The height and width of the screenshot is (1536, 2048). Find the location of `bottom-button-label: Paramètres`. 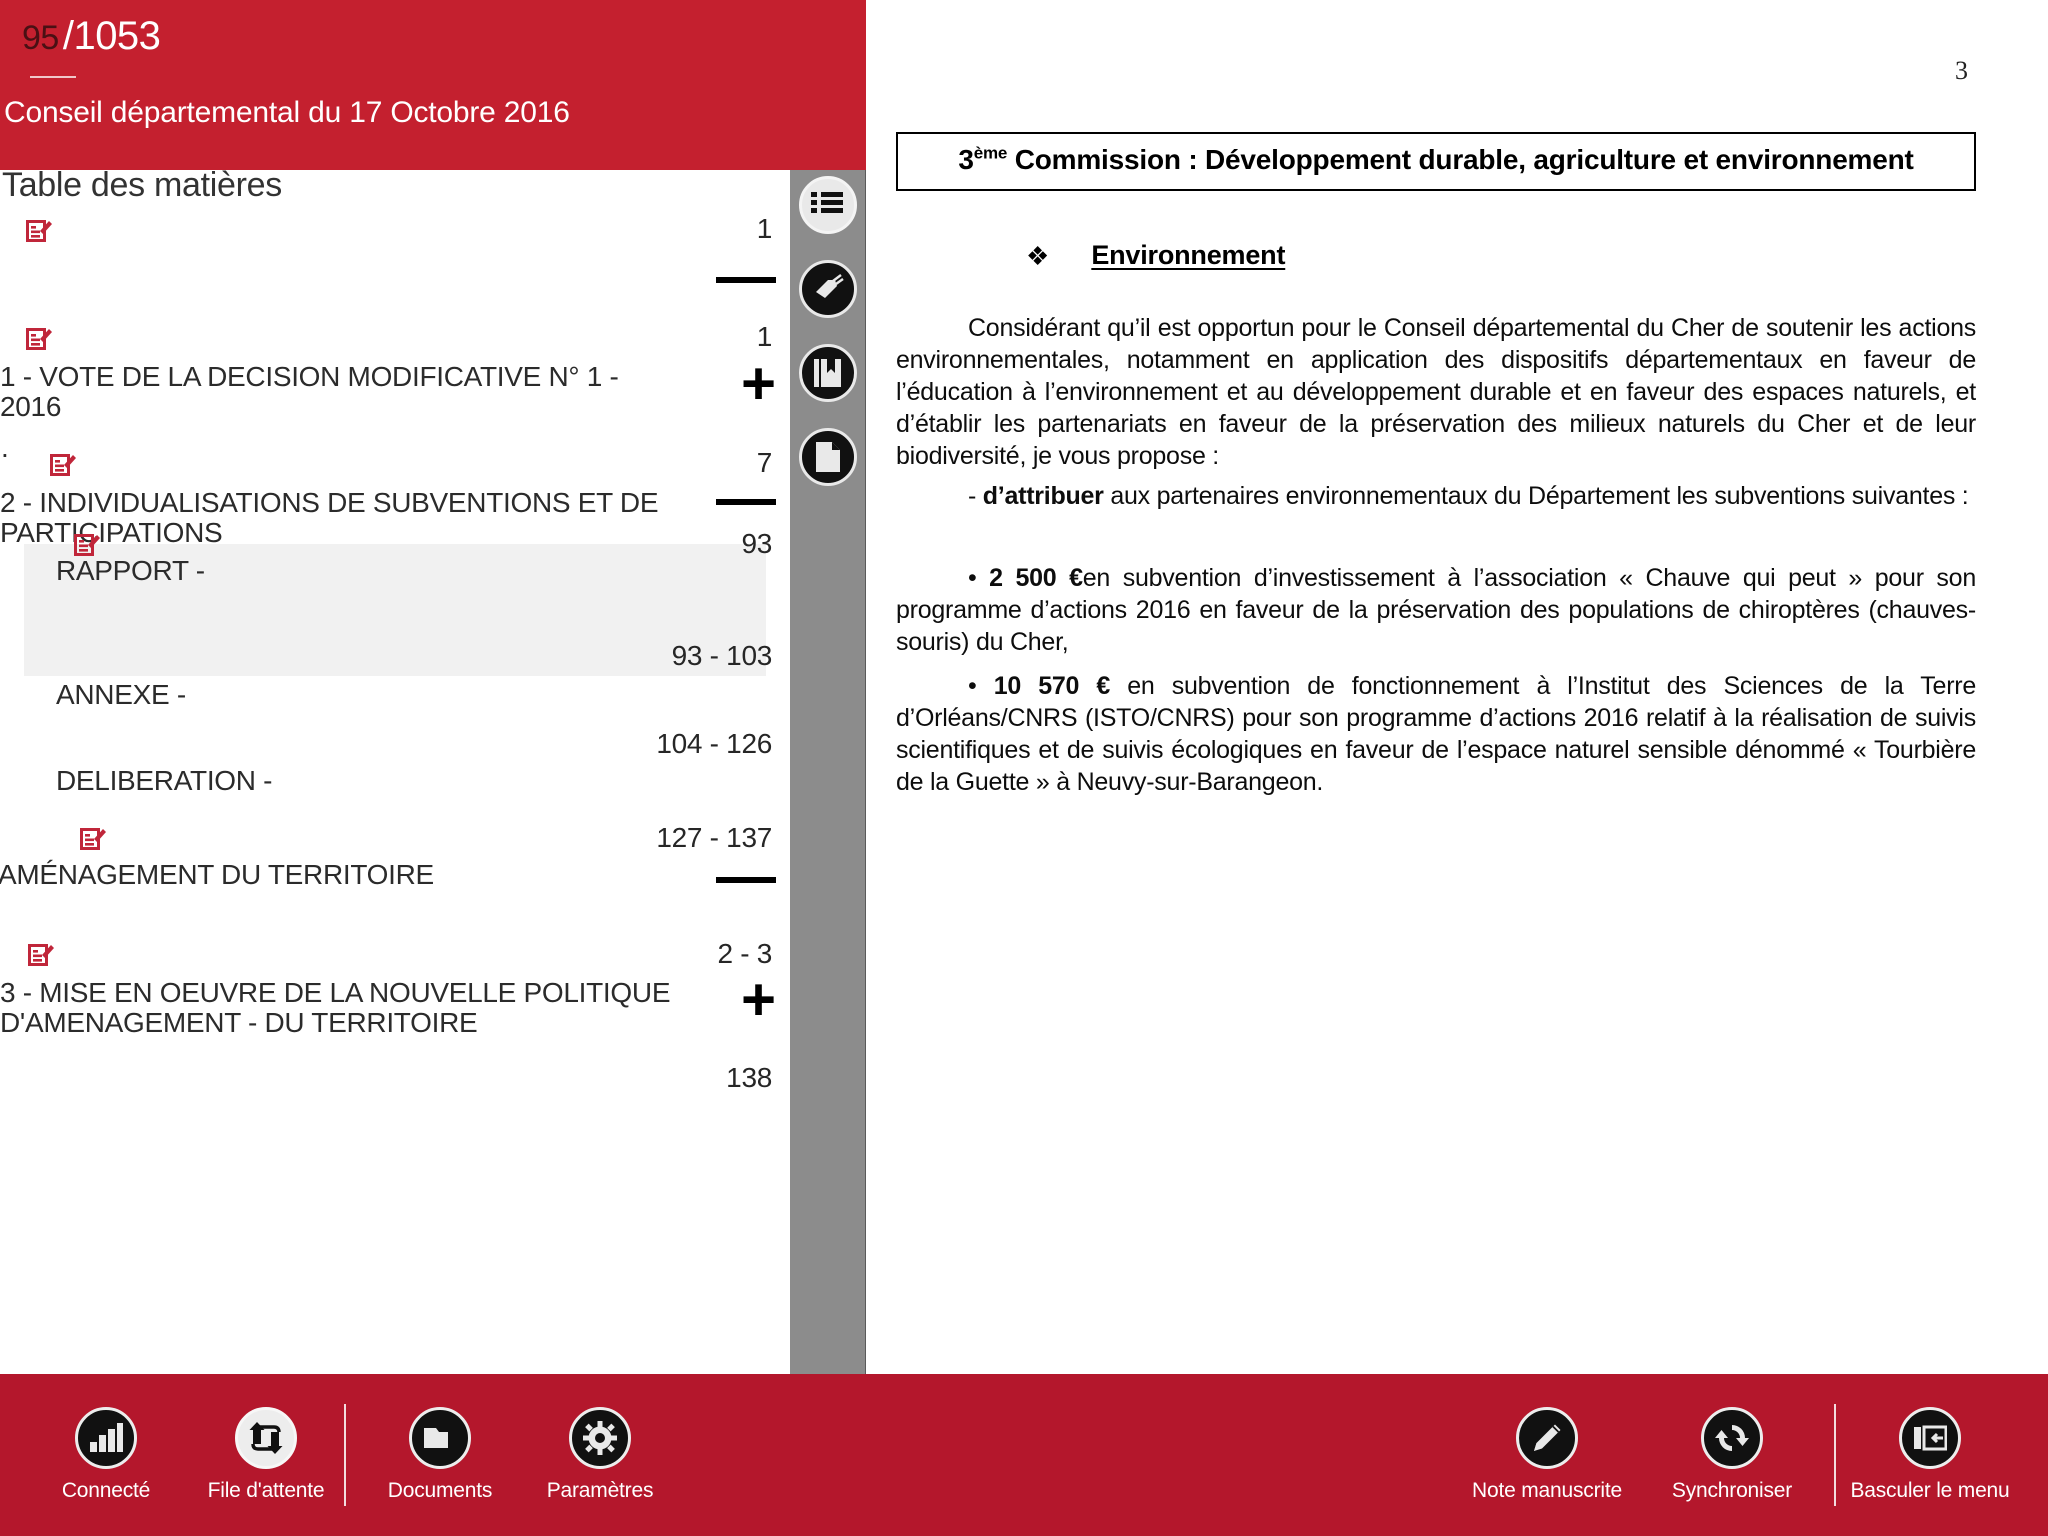

bottom-button-label: Paramètres is located at coordinates (600, 1490).